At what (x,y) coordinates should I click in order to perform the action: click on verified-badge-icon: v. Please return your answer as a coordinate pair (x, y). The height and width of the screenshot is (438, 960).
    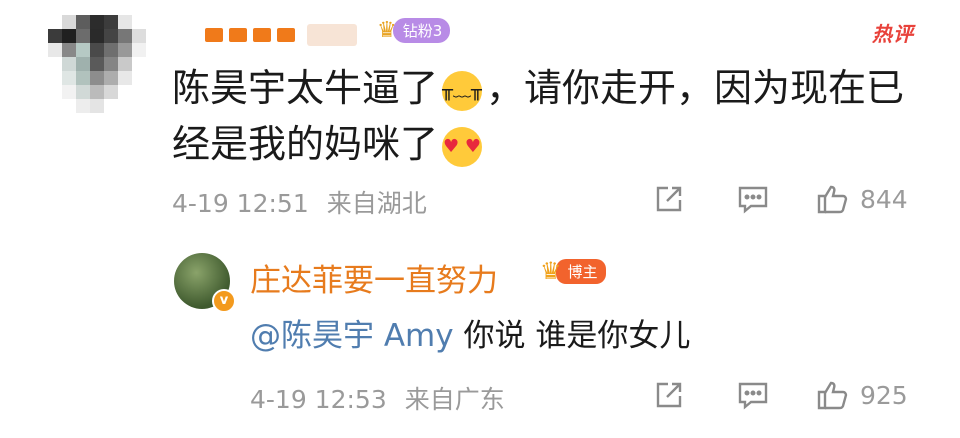
    Looking at the image, I should click on (224, 301).